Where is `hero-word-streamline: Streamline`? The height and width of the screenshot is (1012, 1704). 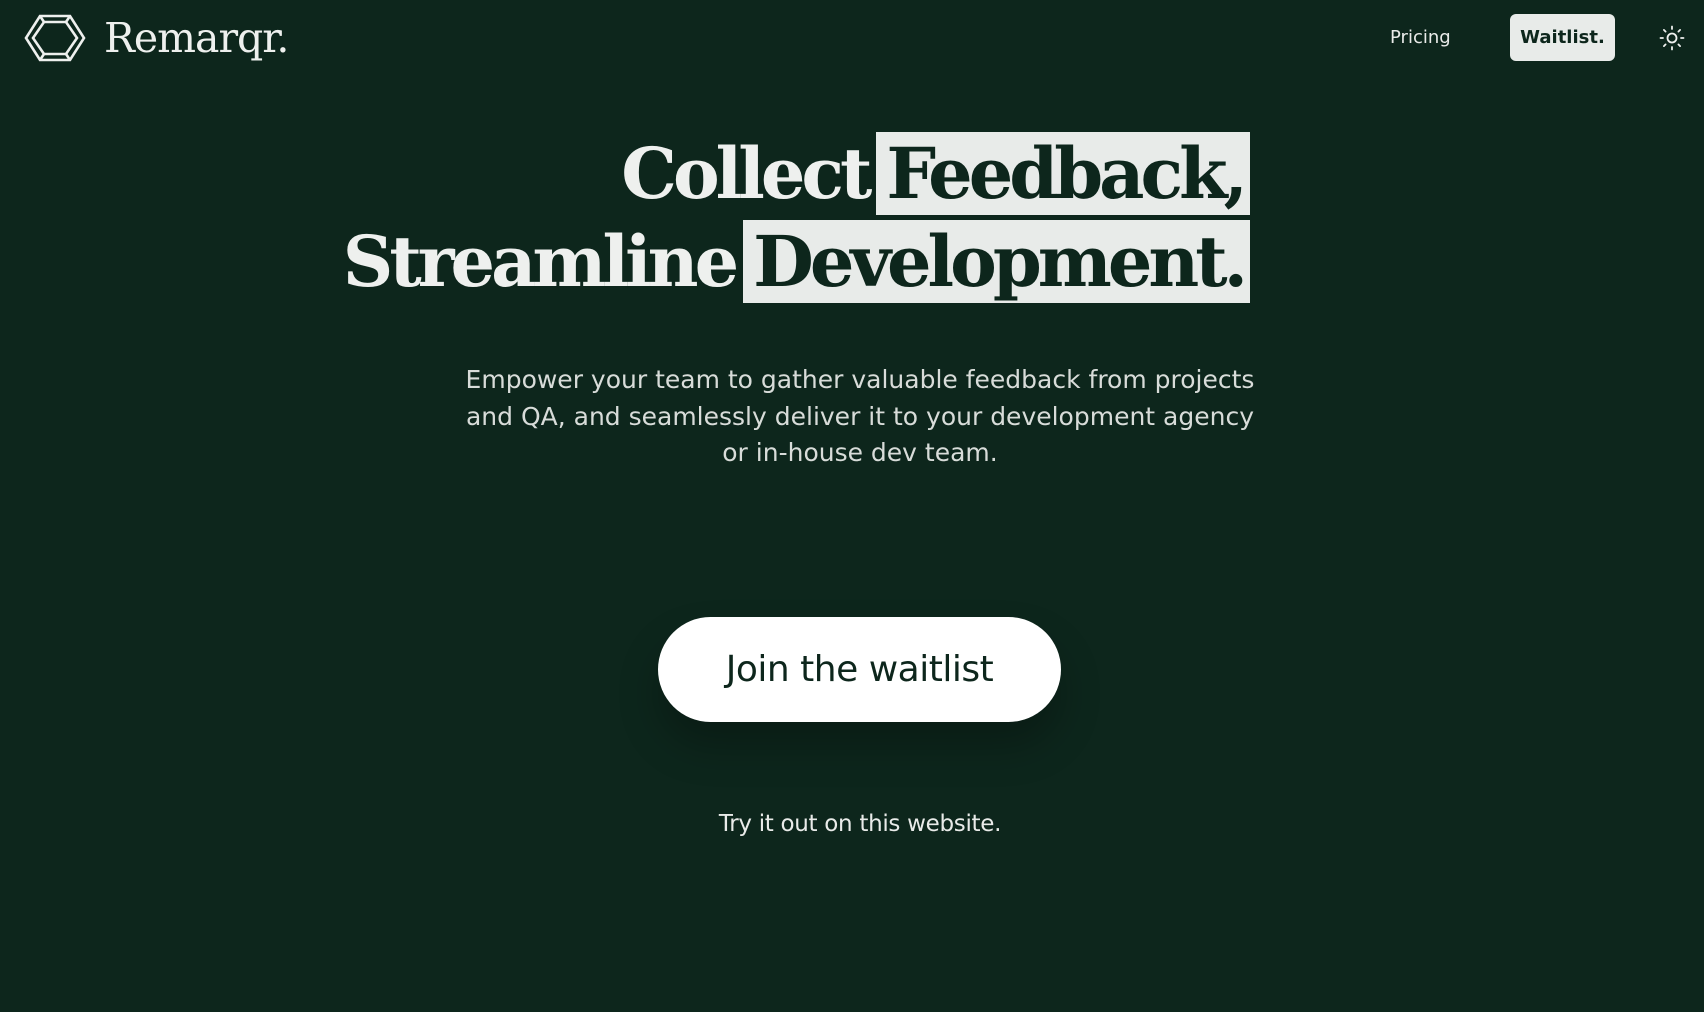 hero-word-streamline: Streamline is located at coordinates (540, 261).